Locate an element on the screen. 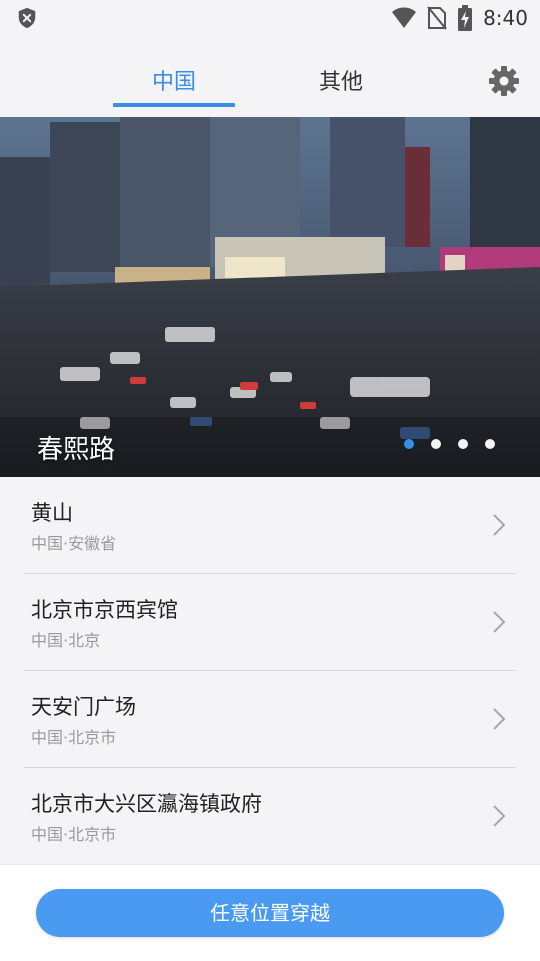 Image resolution: width=540 pixels, height=961 pixels. banner-title: 春熙路 is located at coordinates (76, 450).